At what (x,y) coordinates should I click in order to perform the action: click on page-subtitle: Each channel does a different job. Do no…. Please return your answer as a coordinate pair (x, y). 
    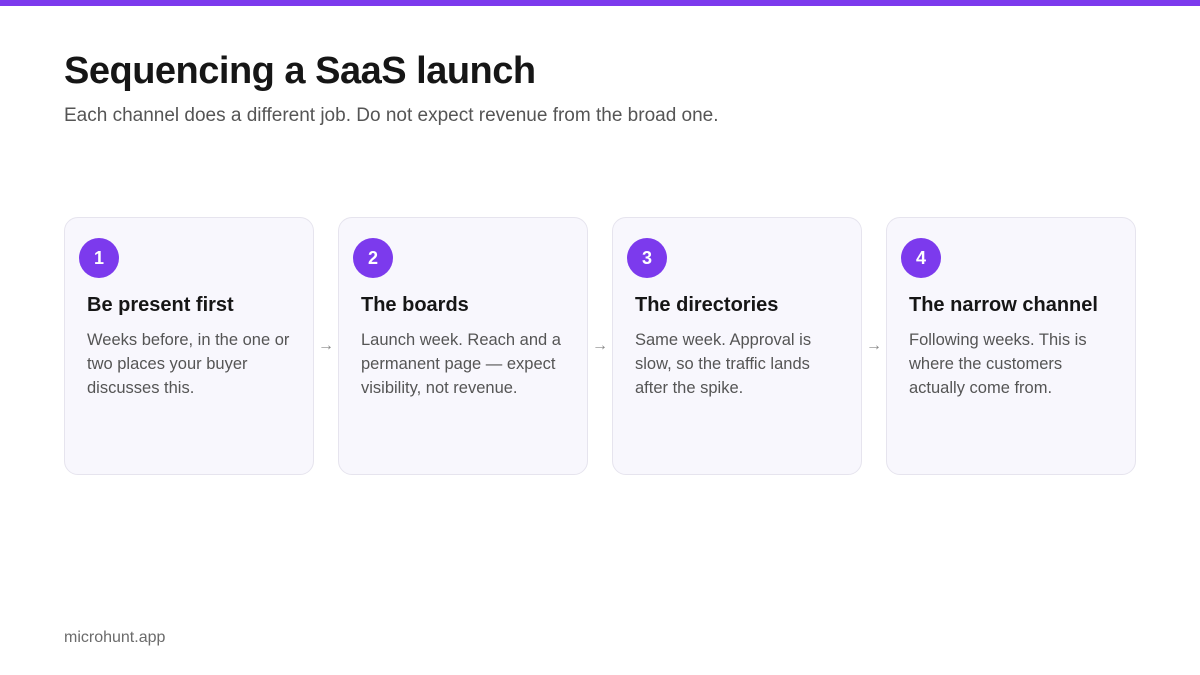
    Looking at the image, I should click on (391, 115).